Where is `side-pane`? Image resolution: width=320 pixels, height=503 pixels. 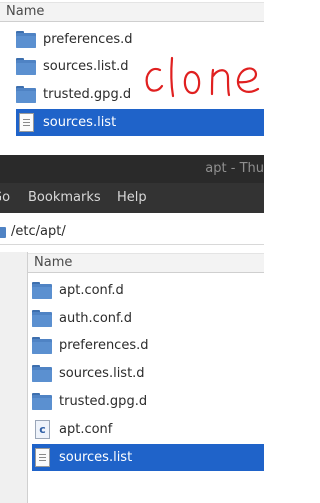 side-pane is located at coordinates (14, 377).